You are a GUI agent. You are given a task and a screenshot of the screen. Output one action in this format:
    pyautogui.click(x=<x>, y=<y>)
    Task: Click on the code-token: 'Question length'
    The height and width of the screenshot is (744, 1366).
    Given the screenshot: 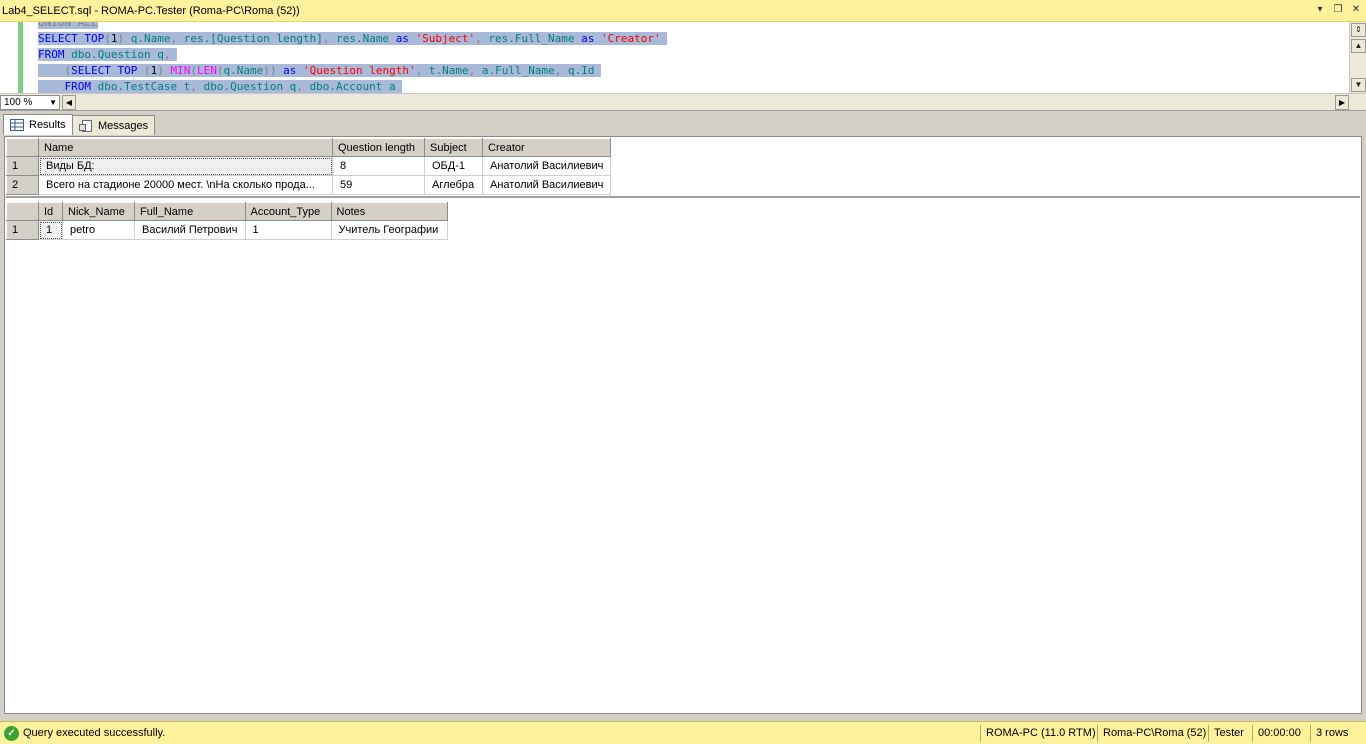 What is the action you would take?
    pyautogui.click(x=359, y=70)
    